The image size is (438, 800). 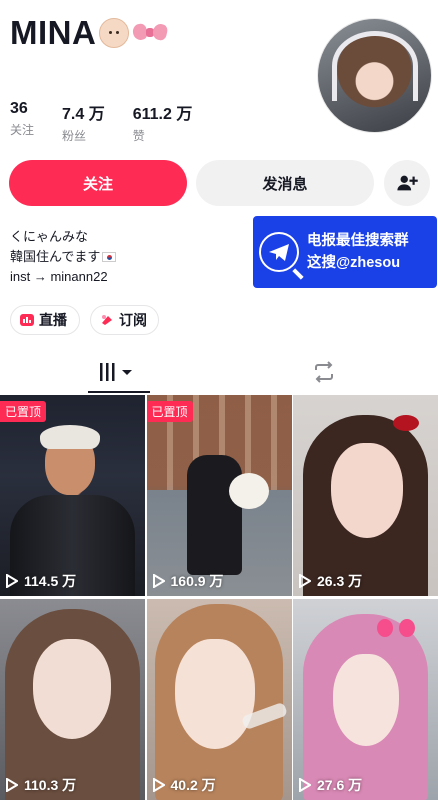 What do you see at coordinates (127, 372) in the screenshot?
I see `chevron-down-icon` at bounding box center [127, 372].